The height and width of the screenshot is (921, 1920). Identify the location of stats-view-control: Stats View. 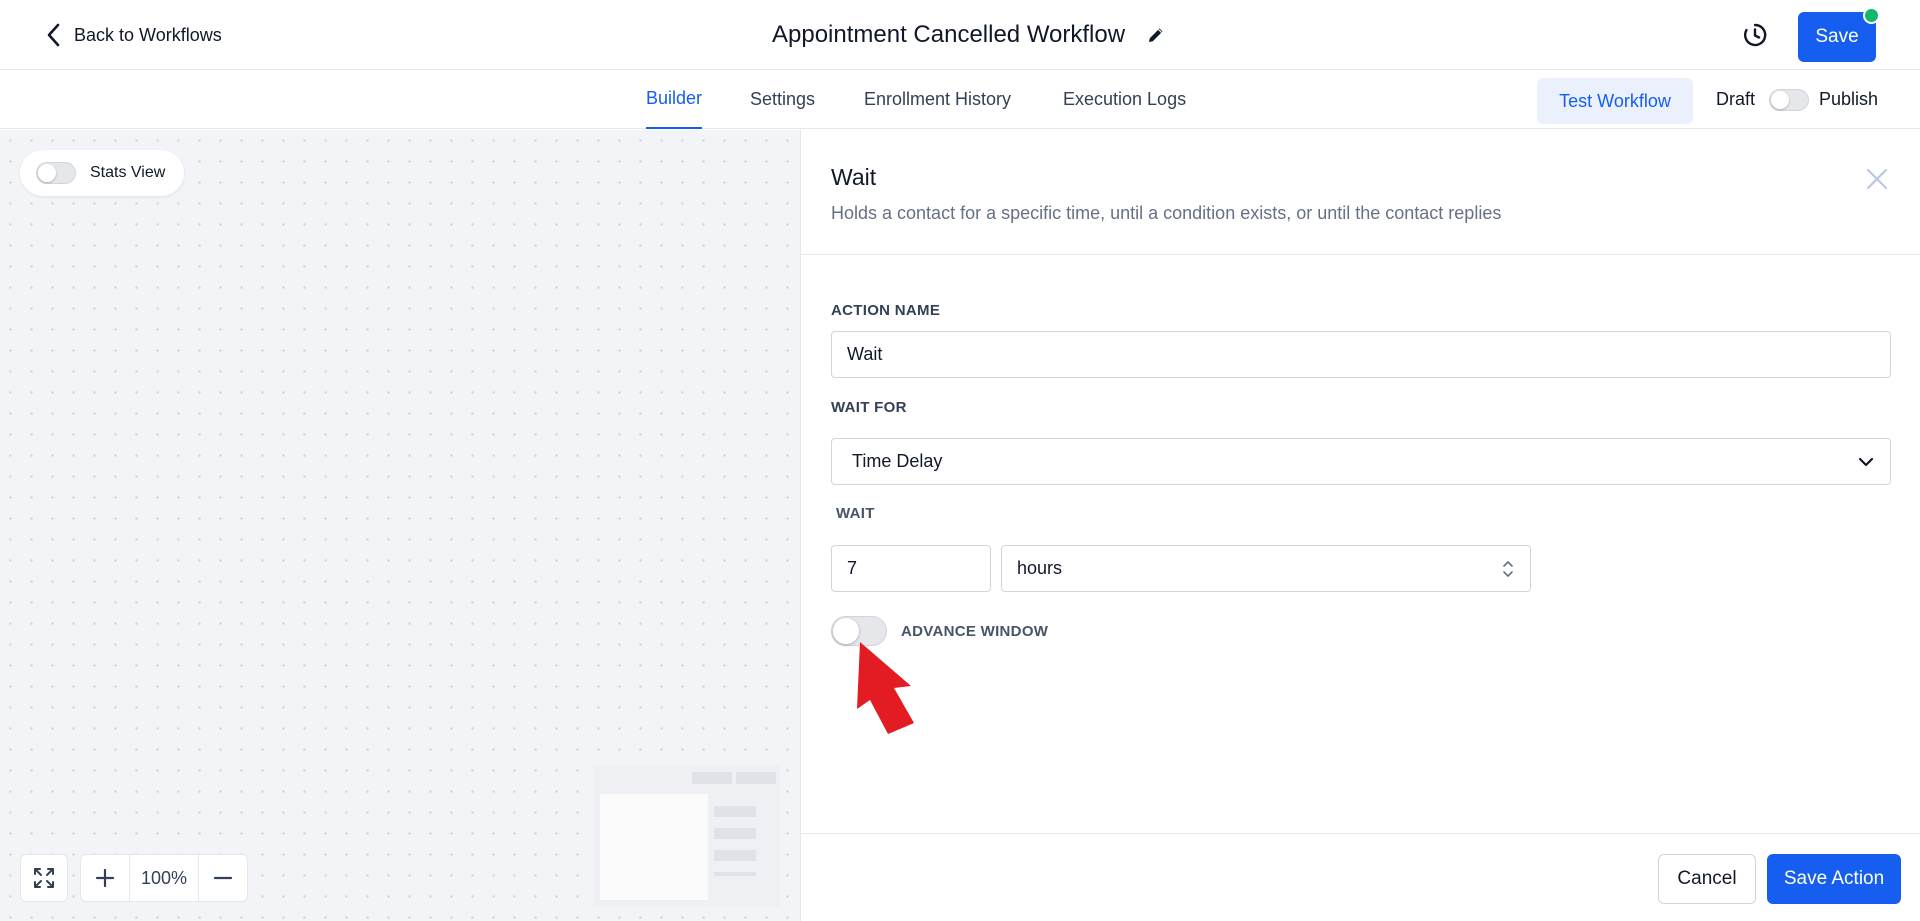
(102, 173).